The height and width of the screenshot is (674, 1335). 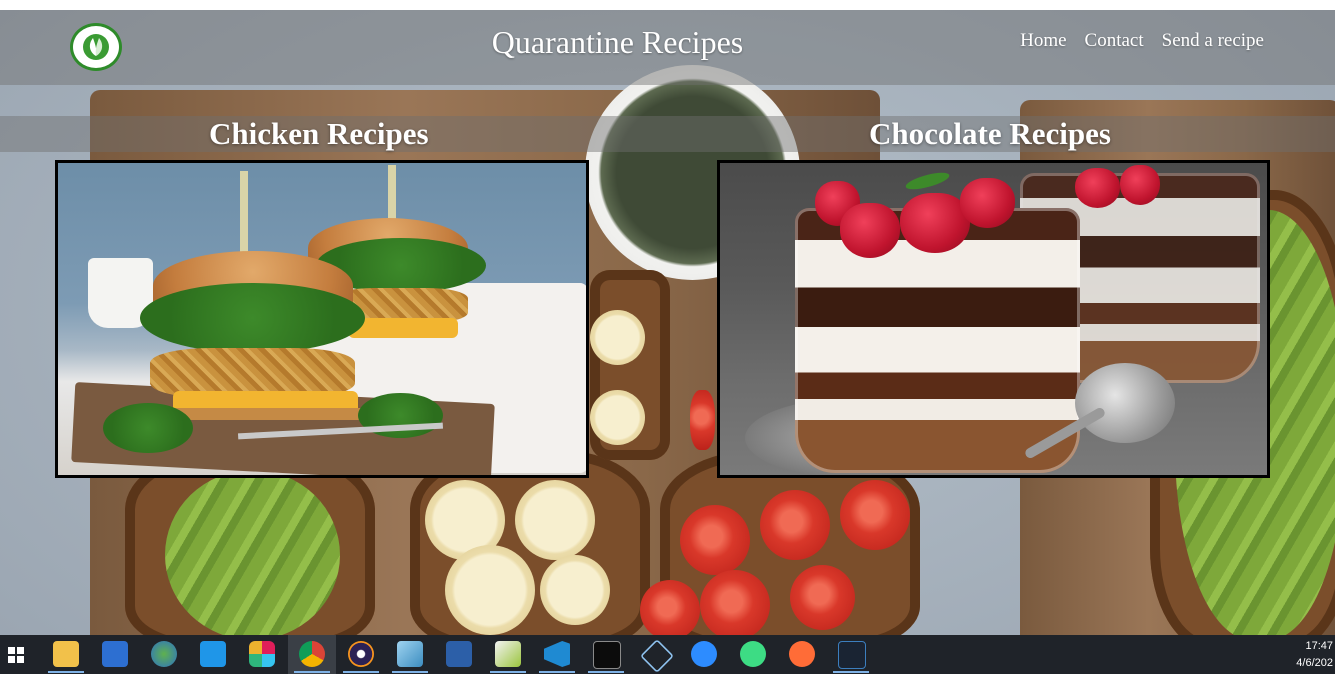 I want to click on chocolate-recipes-heading: Chocolate Recipes, so click(x=990, y=134).